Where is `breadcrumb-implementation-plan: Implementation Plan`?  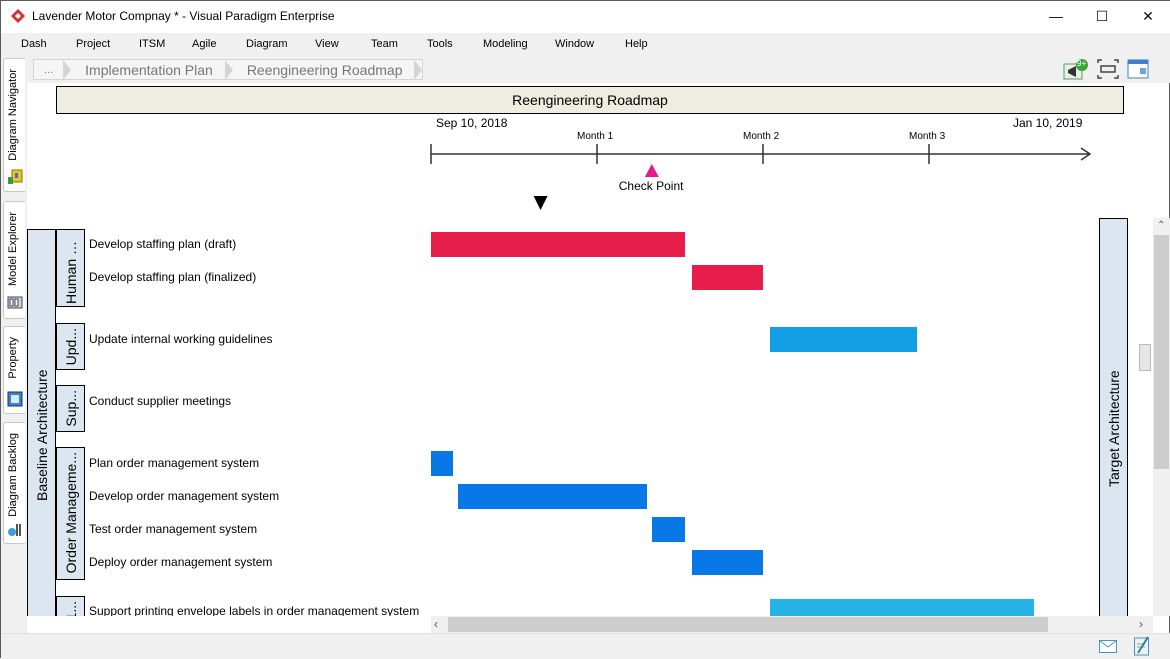
breadcrumb-implementation-plan: Implementation Plan is located at coordinates (152, 70).